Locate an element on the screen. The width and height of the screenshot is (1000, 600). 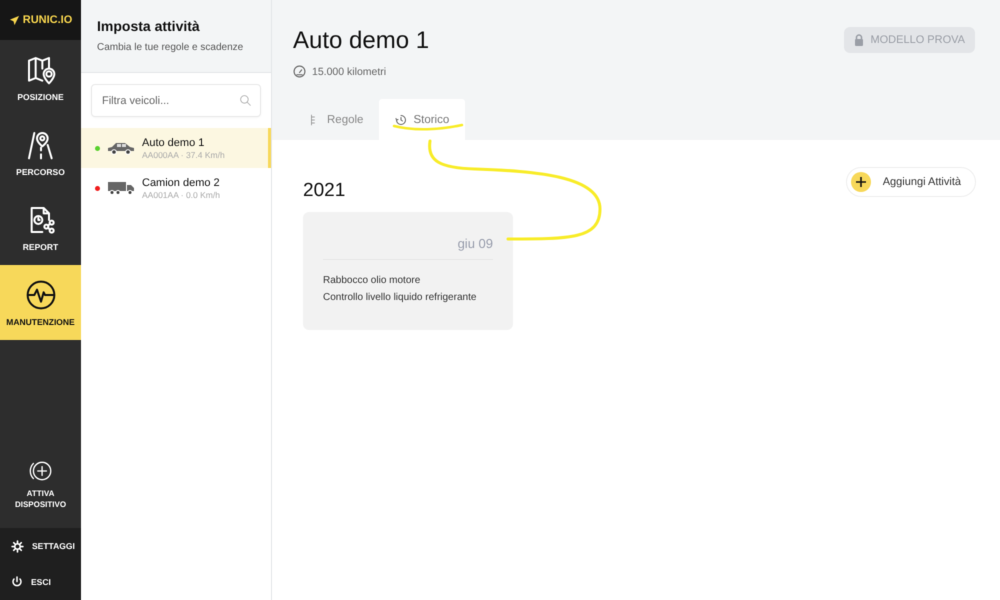
nav-item: ESCI is located at coordinates (40, 582).